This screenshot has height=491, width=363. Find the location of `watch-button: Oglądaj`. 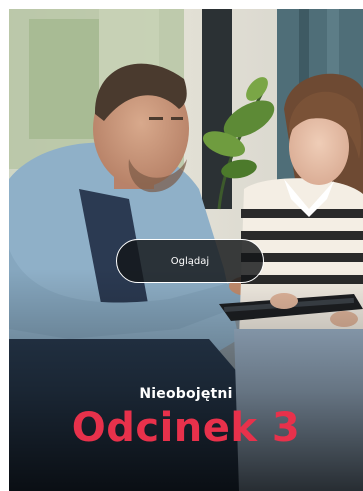

watch-button: Oglądaj is located at coordinates (190, 261).